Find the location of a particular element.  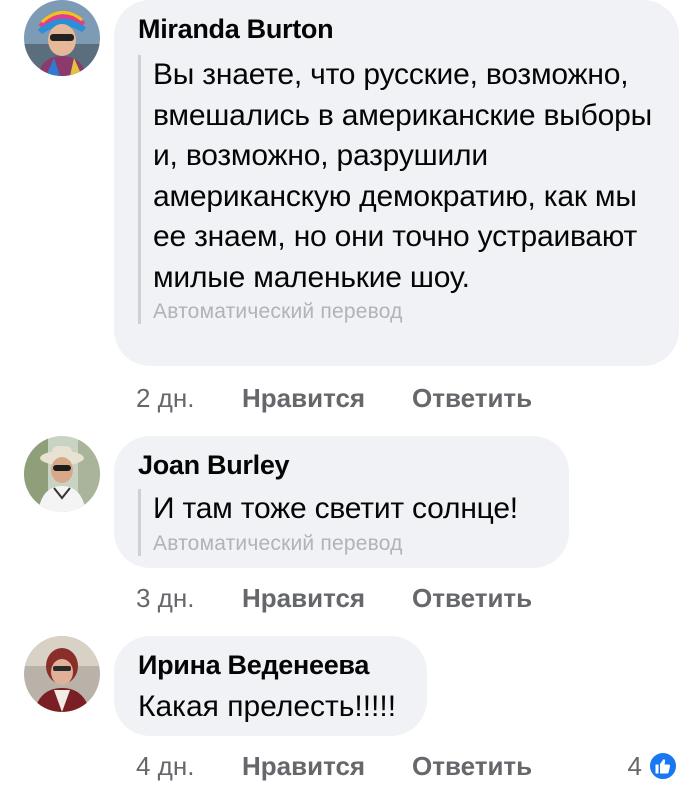

comment-actions: 2 дн. Нравится Ответить is located at coordinates (334, 398).